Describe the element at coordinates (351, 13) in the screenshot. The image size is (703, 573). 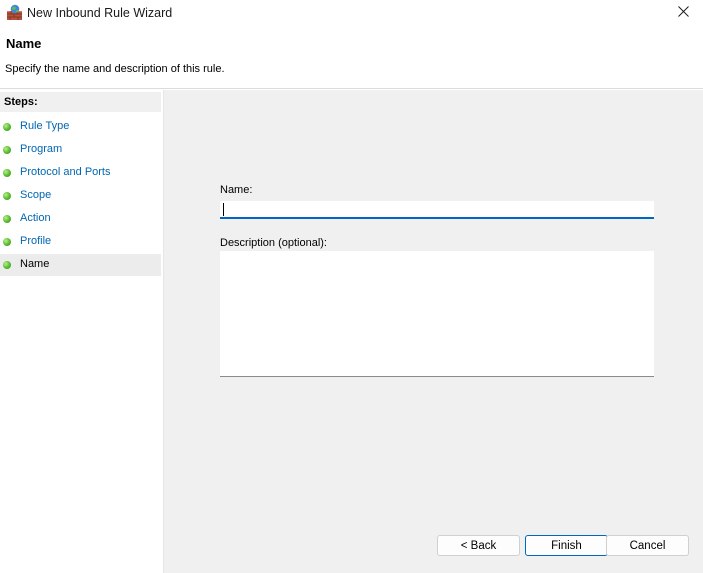
I see `title-bar: New Inbound Rule Wizard` at that location.